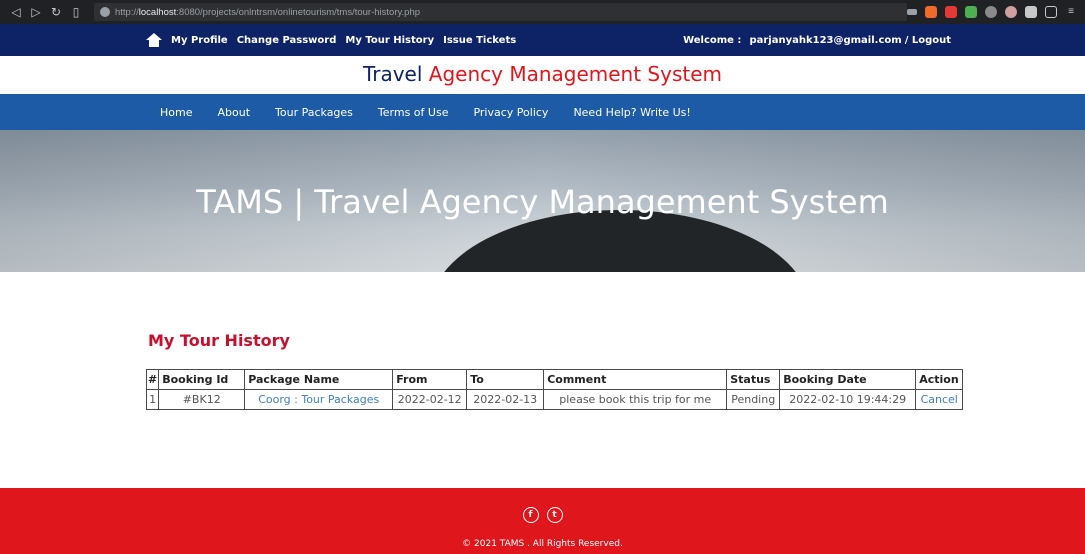 This screenshot has width=1085, height=554. Describe the element at coordinates (753, 379) in the screenshot. I see `col-header-status: Status` at that location.